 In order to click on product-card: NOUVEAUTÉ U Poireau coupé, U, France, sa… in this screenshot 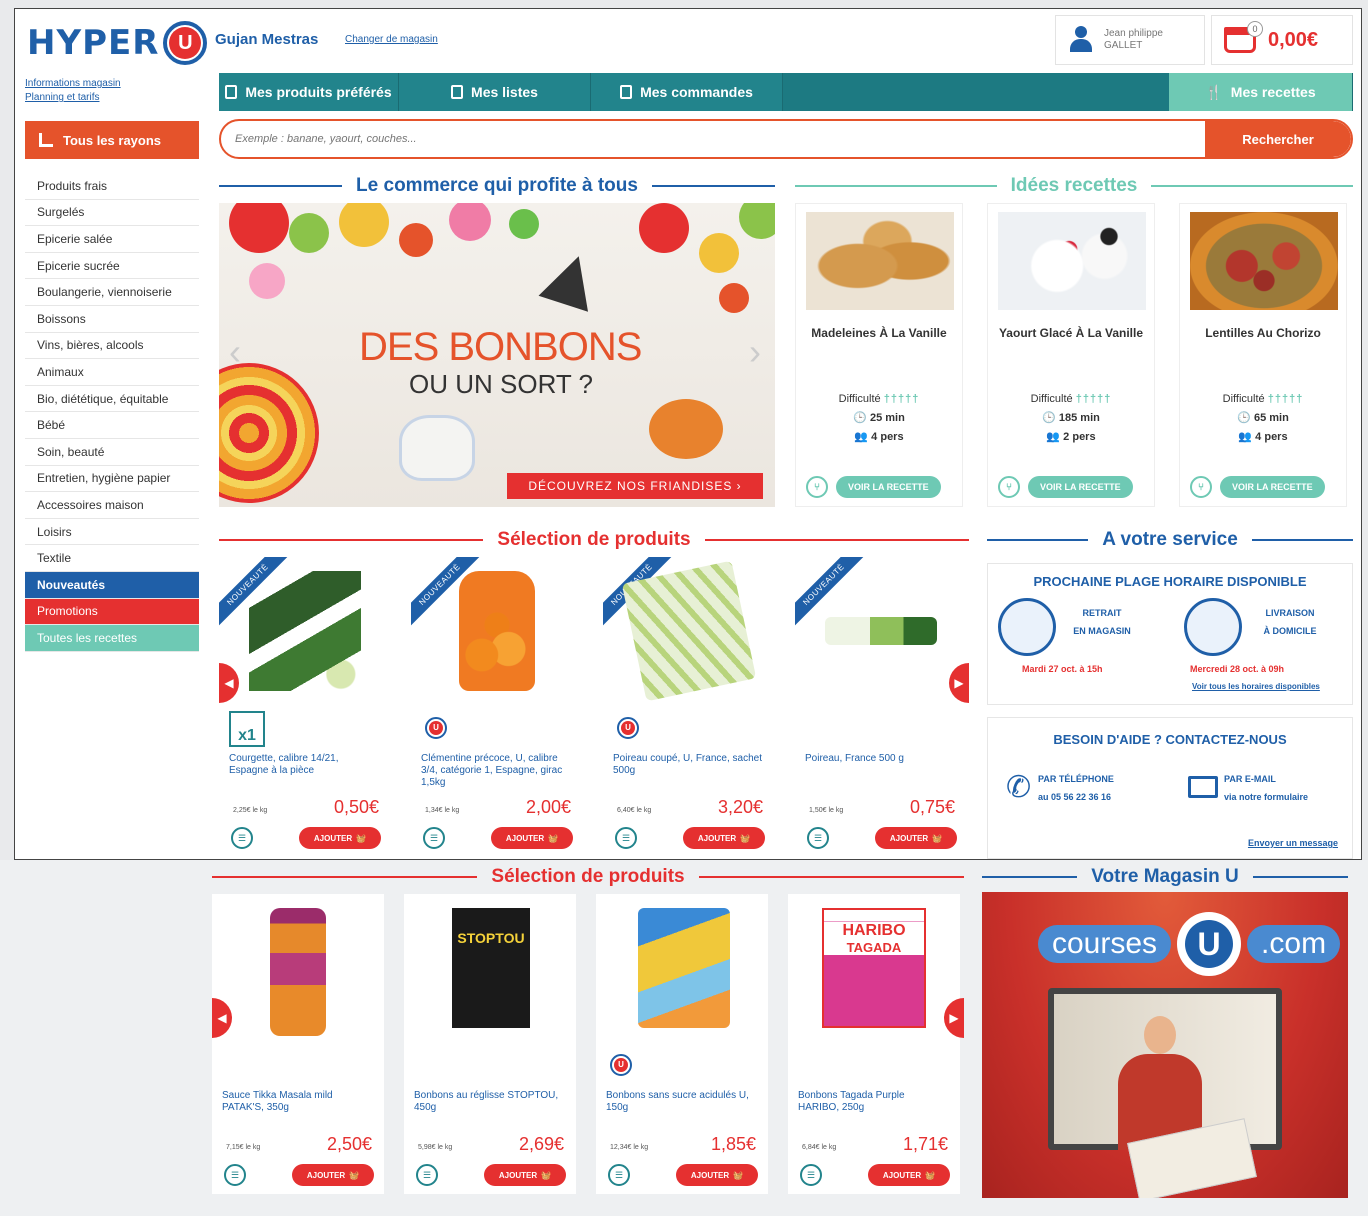, I will do `click(689, 707)`.